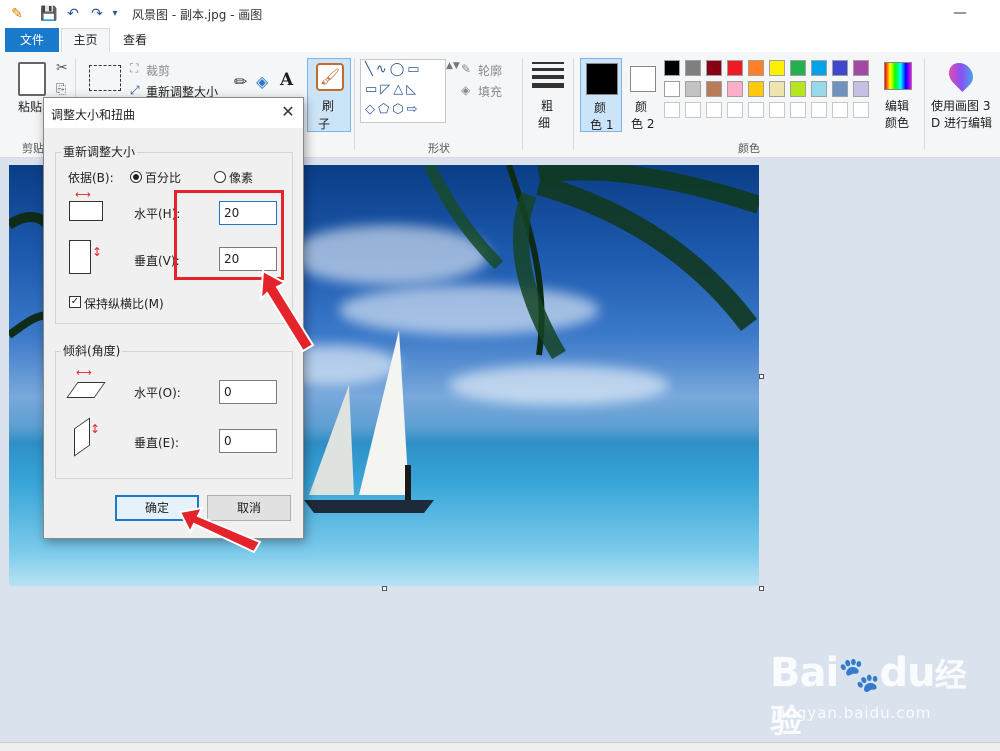 The width and height of the screenshot is (1000, 751). Describe the element at coordinates (62, 68) in the screenshot. I see `cut-icon: ✂` at that location.